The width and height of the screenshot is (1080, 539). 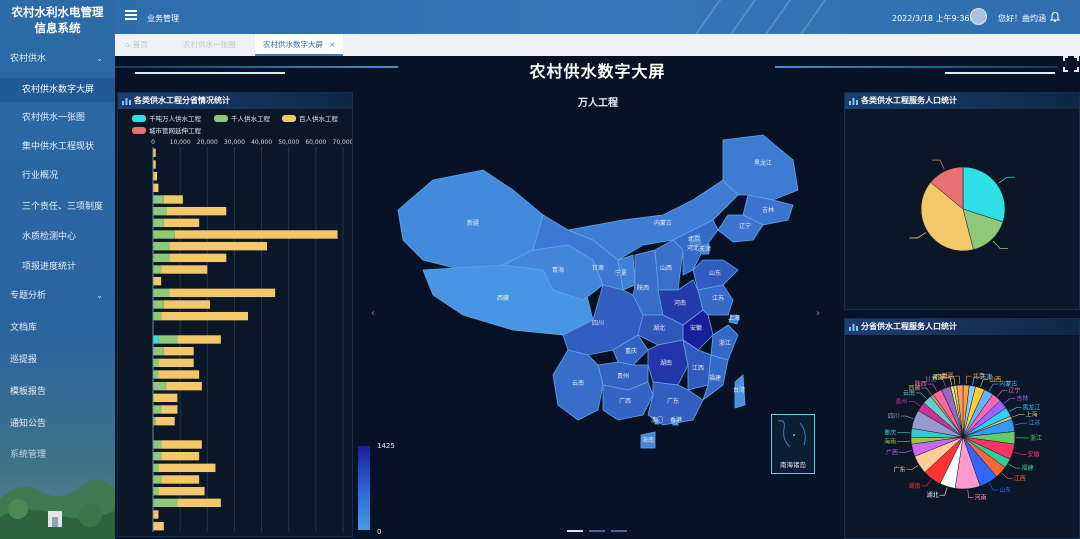 I want to click on province-label: 贵州, so click(x=623, y=376).